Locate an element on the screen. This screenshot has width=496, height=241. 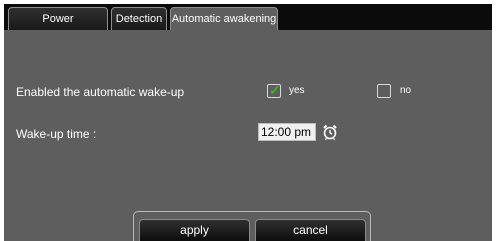
auto-wakeup-no-label: no is located at coordinates (406, 90).